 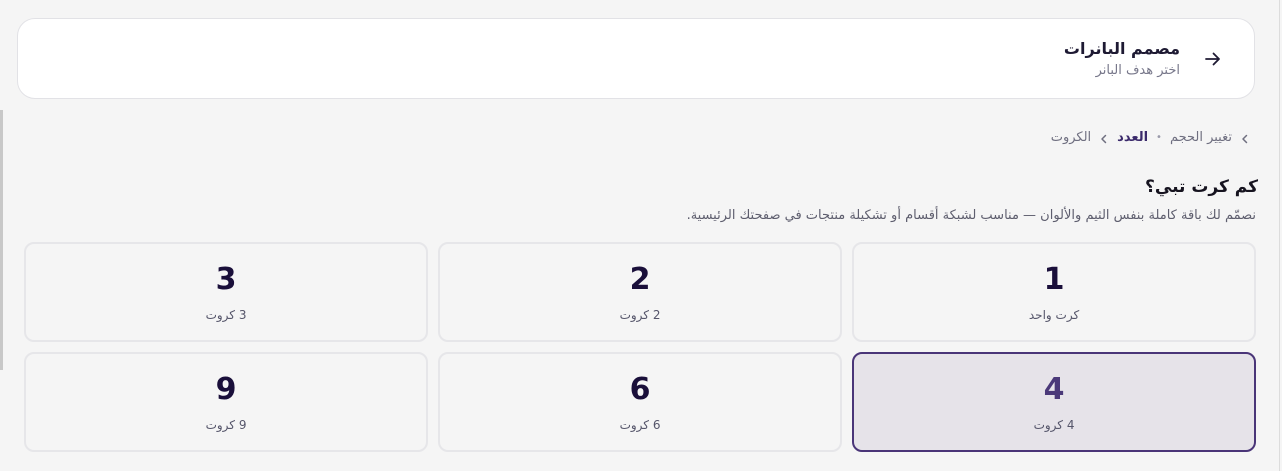 I want to click on option-number: 6, so click(x=640, y=389).